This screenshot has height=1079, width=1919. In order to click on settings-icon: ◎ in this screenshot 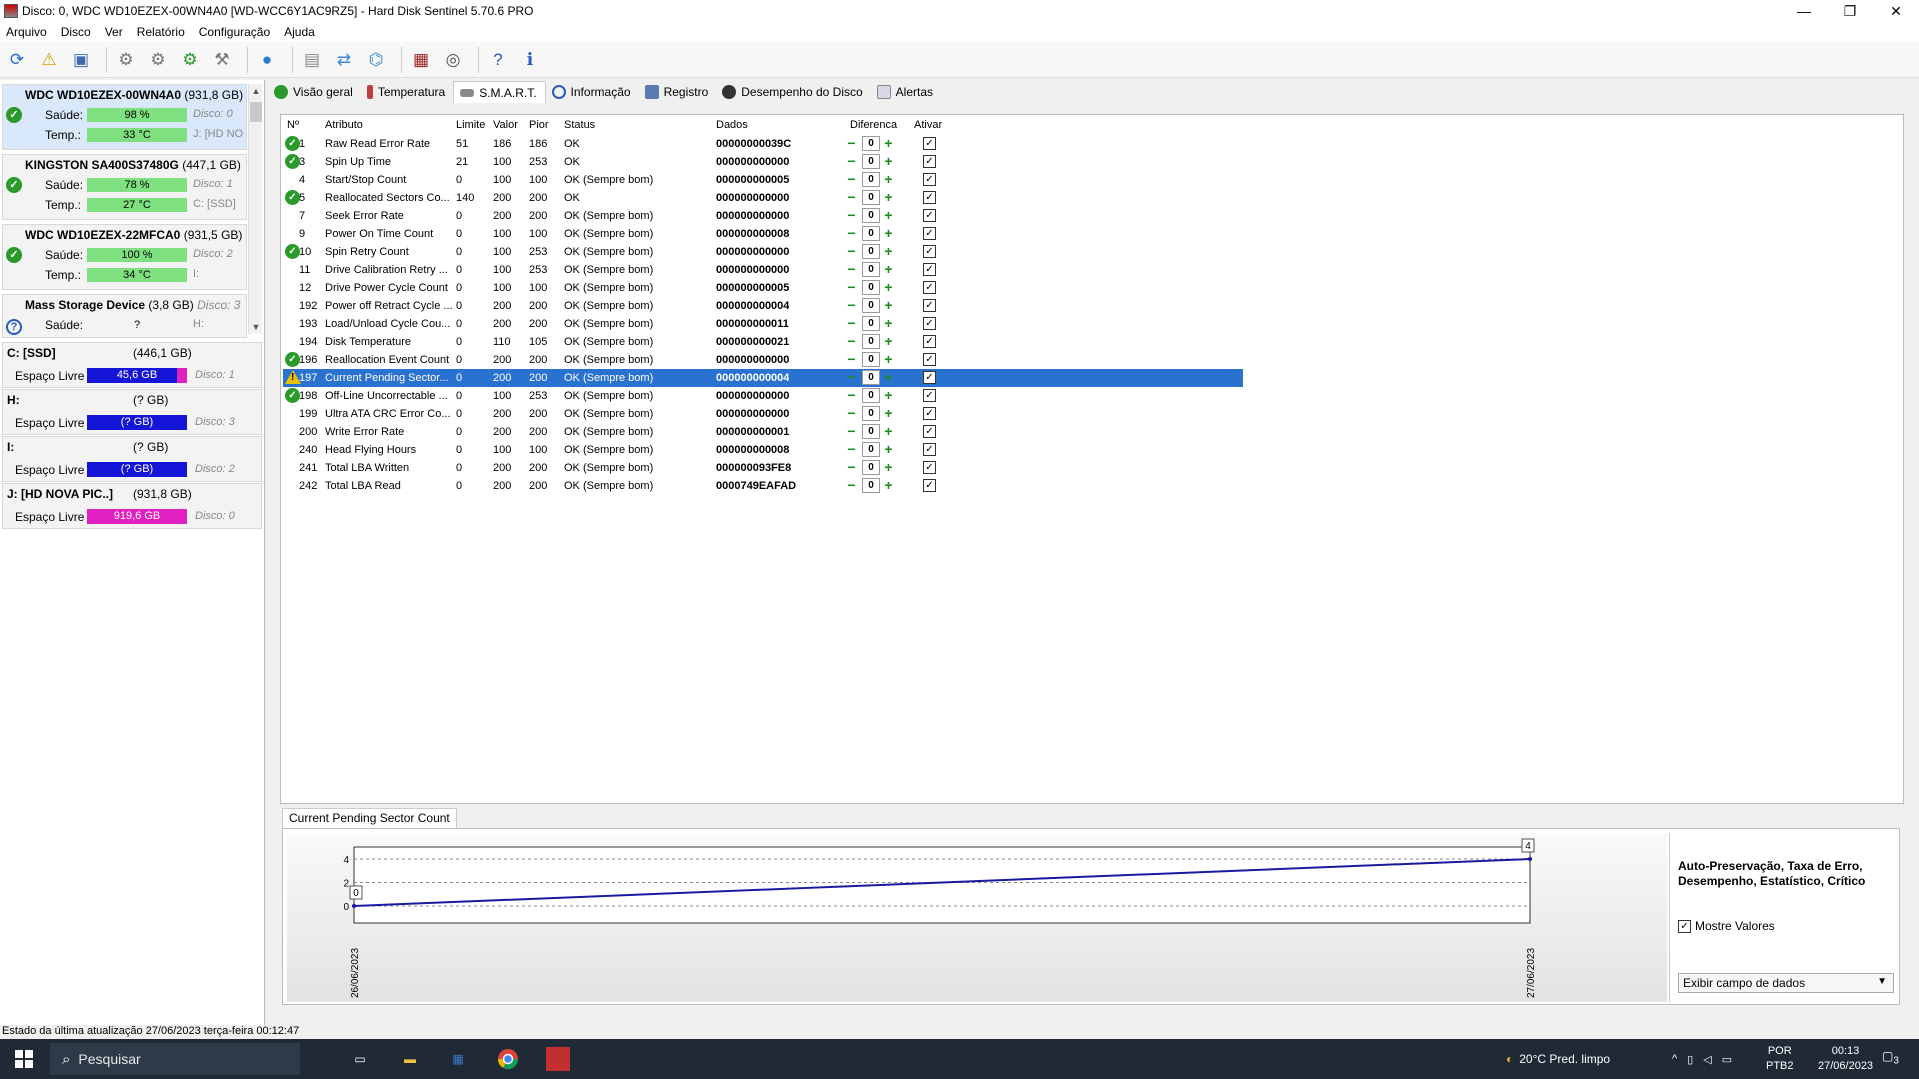, I will do `click(453, 60)`.